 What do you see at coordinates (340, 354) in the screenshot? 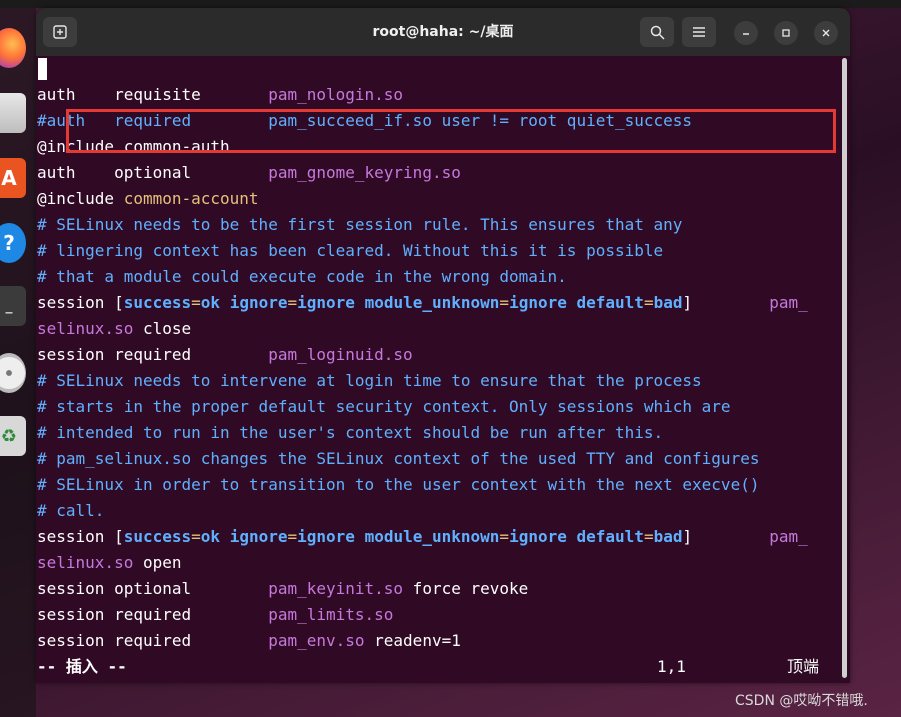
I see `terminal-text-segment: pam_loginuid.so` at bounding box center [340, 354].